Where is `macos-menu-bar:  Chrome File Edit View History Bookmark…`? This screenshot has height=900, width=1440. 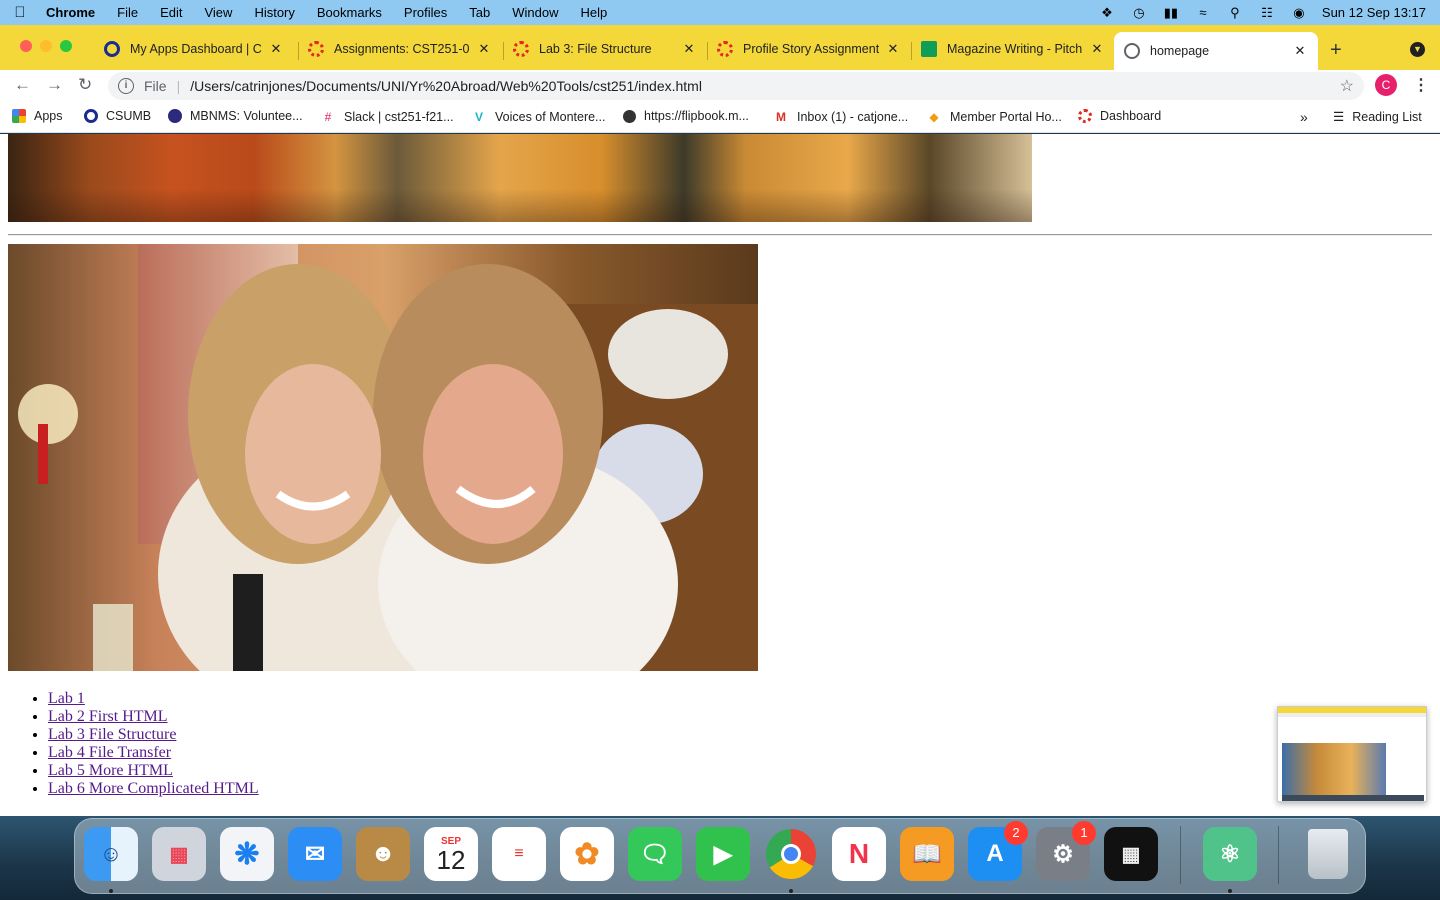 macos-menu-bar:  Chrome File Edit View History Bookmark… is located at coordinates (720, 12).